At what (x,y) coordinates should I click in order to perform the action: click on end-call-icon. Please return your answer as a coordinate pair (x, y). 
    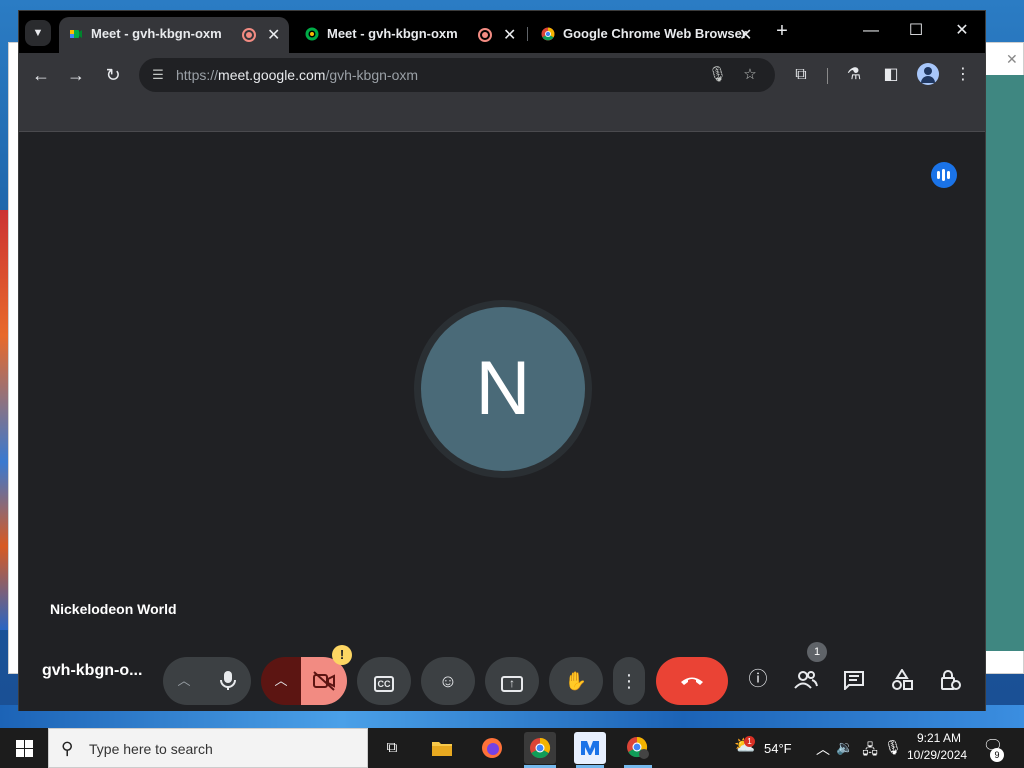
    Looking at the image, I should click on (692, 681).